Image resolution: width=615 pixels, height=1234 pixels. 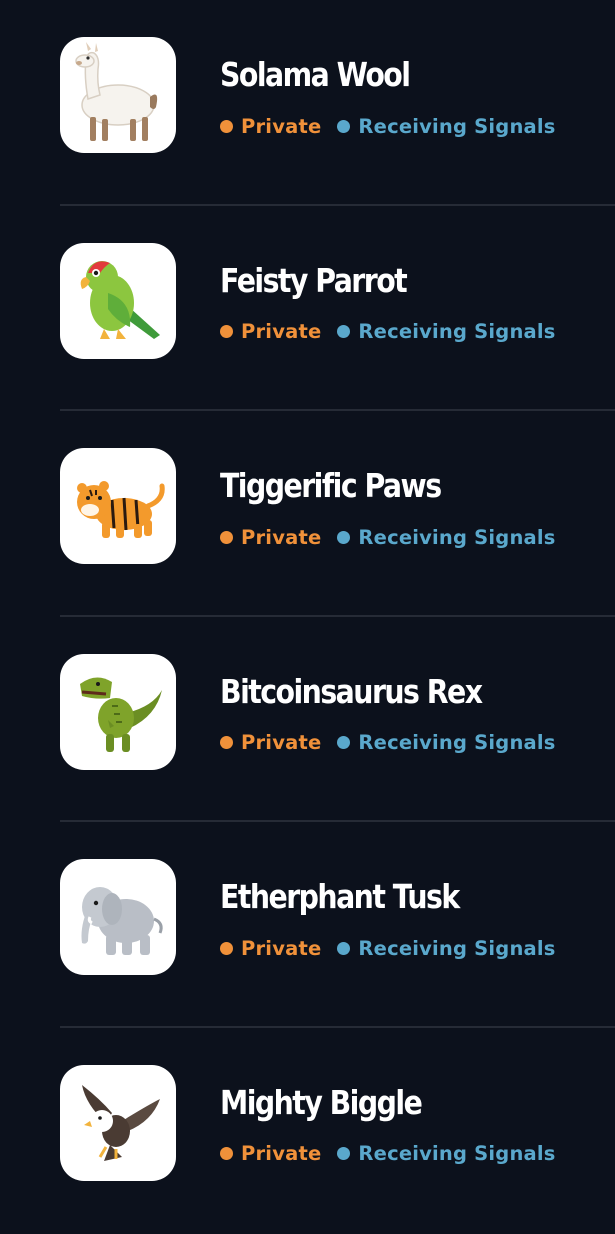 What do you see at coordinates (122, 921) in the screenshot?
I see `elephant-icon` at bounding box center [122, 921].